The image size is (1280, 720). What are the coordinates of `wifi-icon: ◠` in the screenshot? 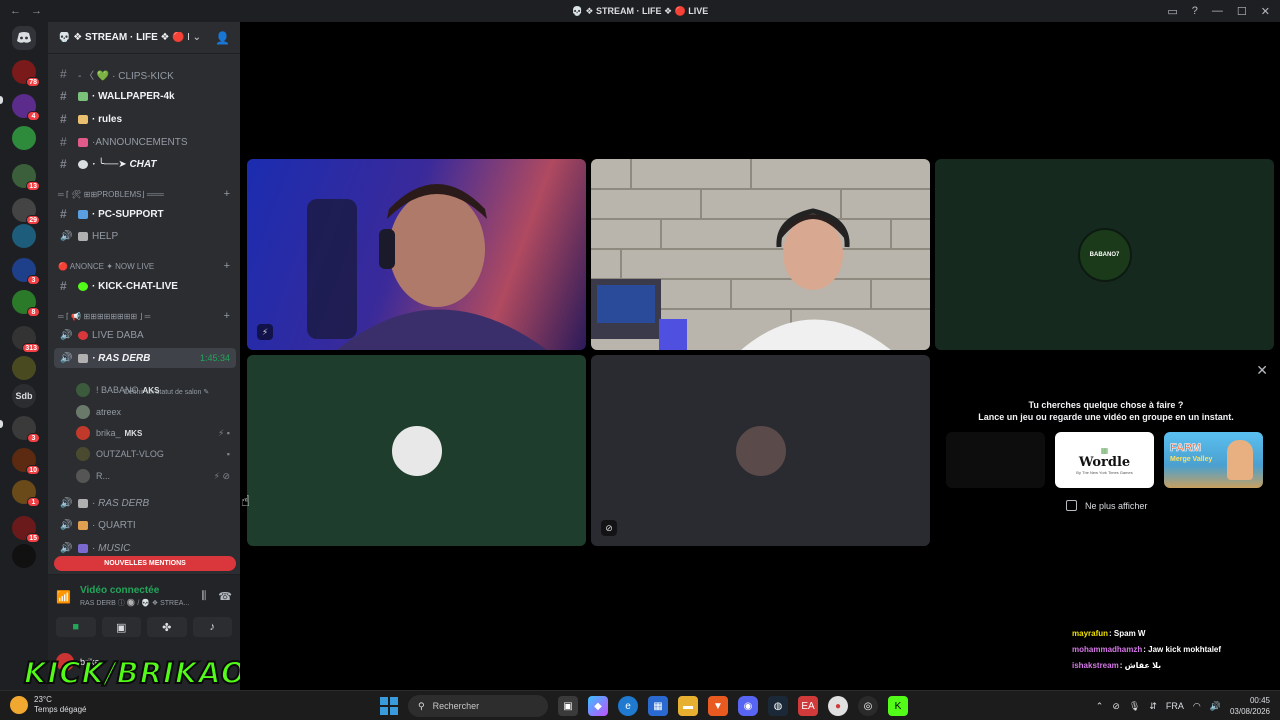 It's located at (1197, 706).